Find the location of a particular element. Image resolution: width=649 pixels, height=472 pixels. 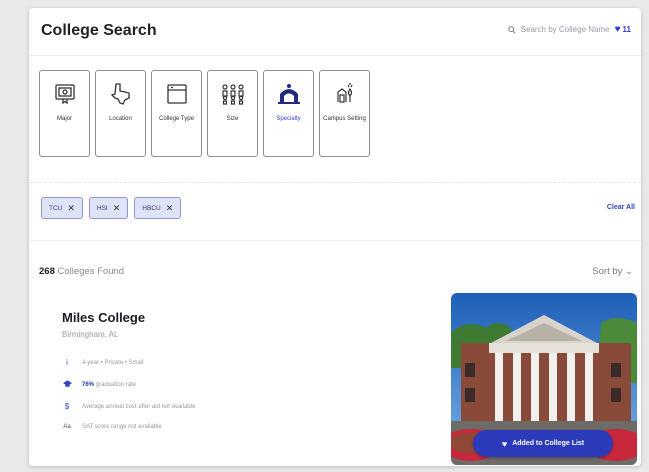

search-box: Search by College Name ♥ 11 is located at coordinates (569, 29).